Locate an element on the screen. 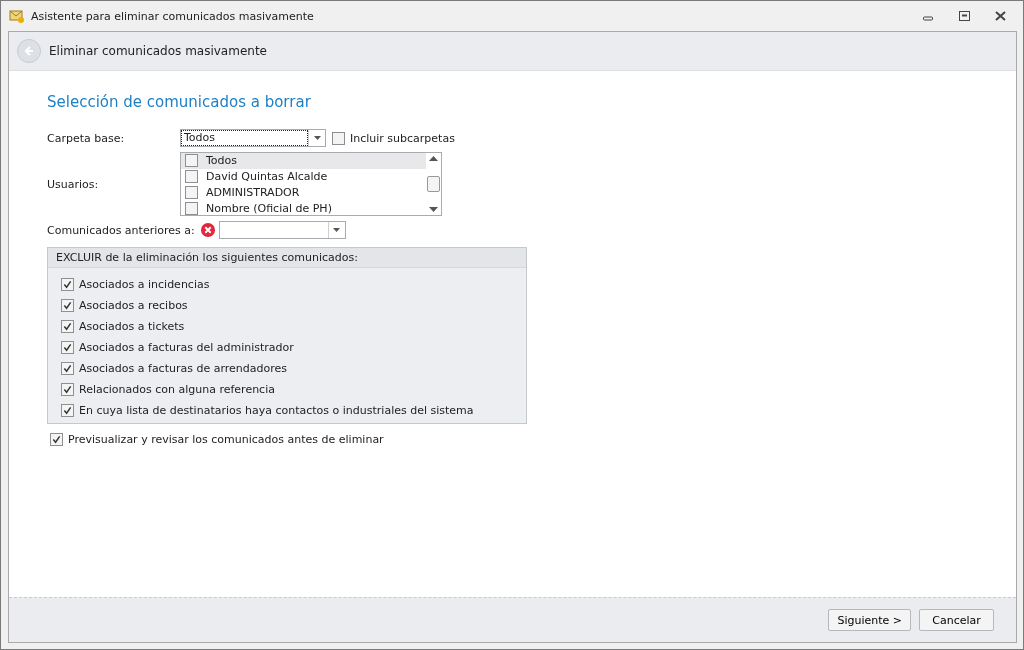  checkbox-label: En cuya lista de destinatarios haya contactos o industriales del sistema is located at coordinates (276, 410).